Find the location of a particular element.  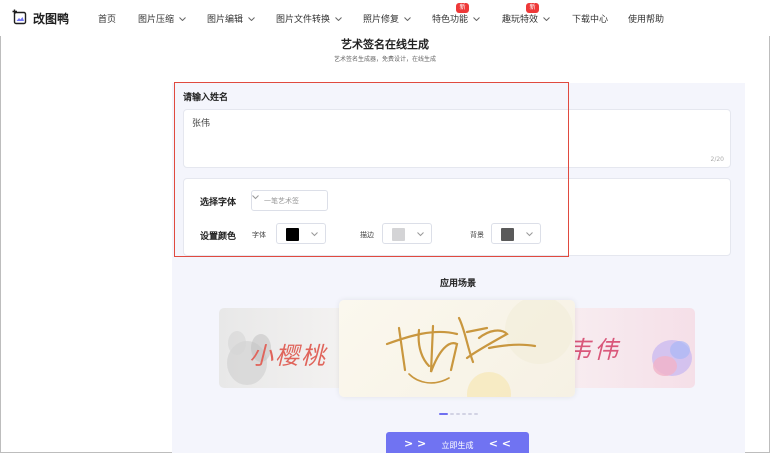

font-color-label: 字体 is located at coordinates (259, 235).